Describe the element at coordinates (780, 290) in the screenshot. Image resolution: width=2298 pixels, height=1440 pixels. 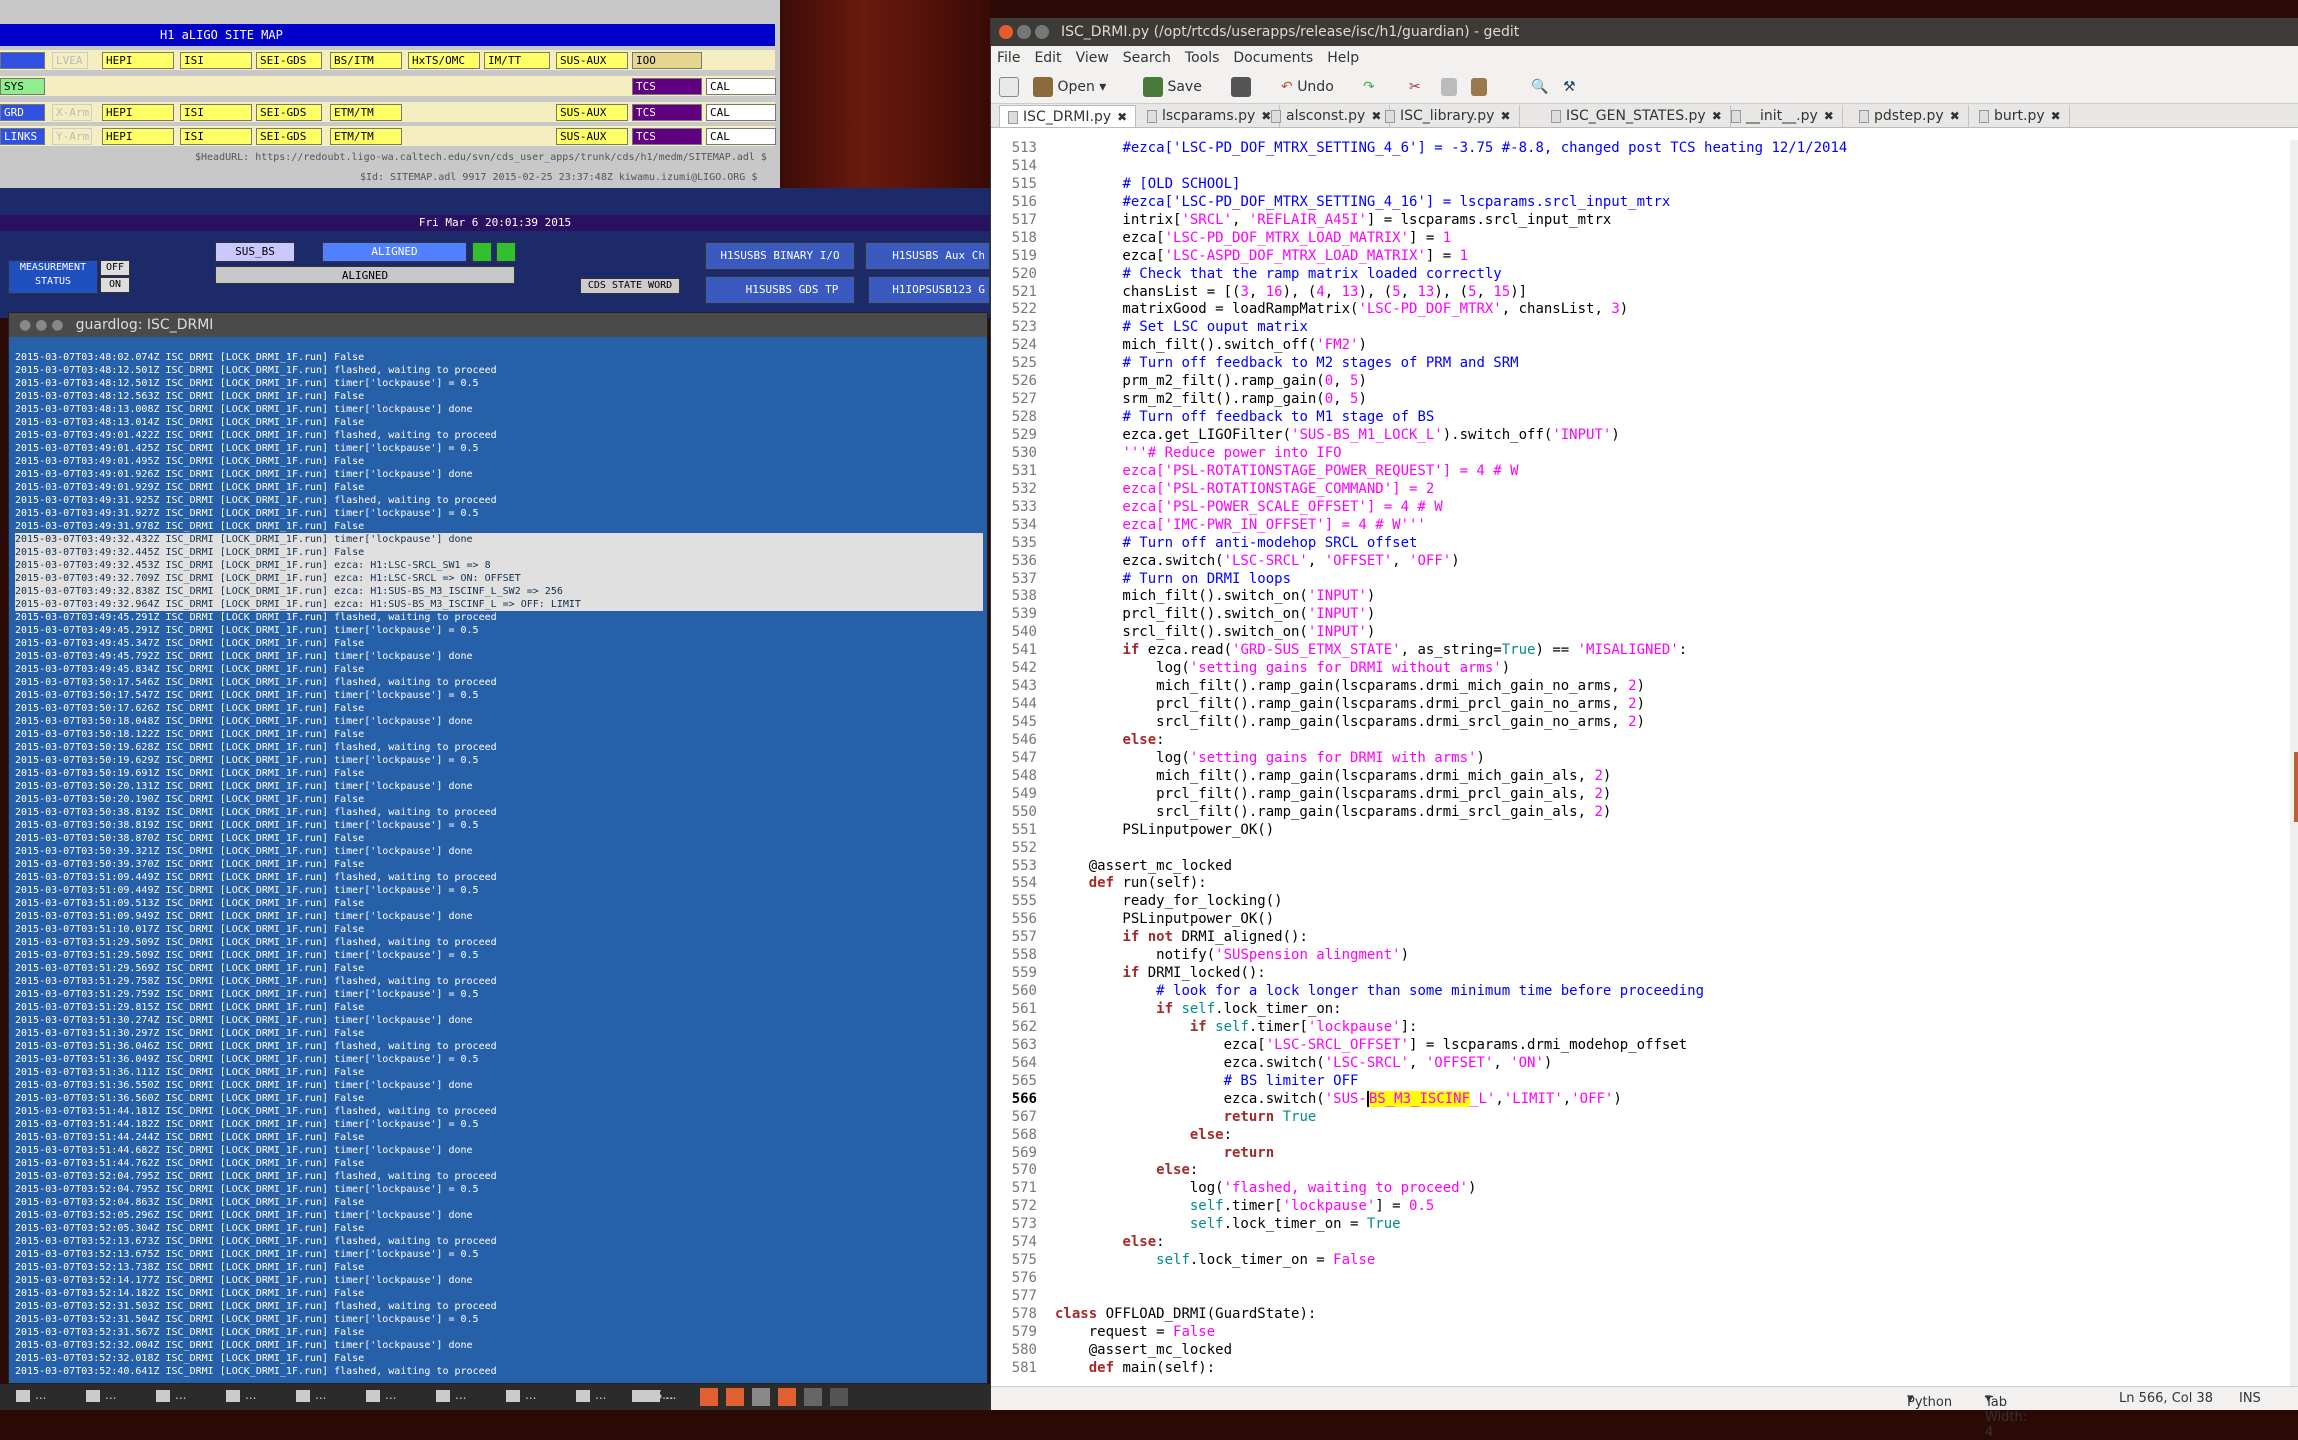
I see `gds-tp-button: H1SUSBS GDS TP` at that location.